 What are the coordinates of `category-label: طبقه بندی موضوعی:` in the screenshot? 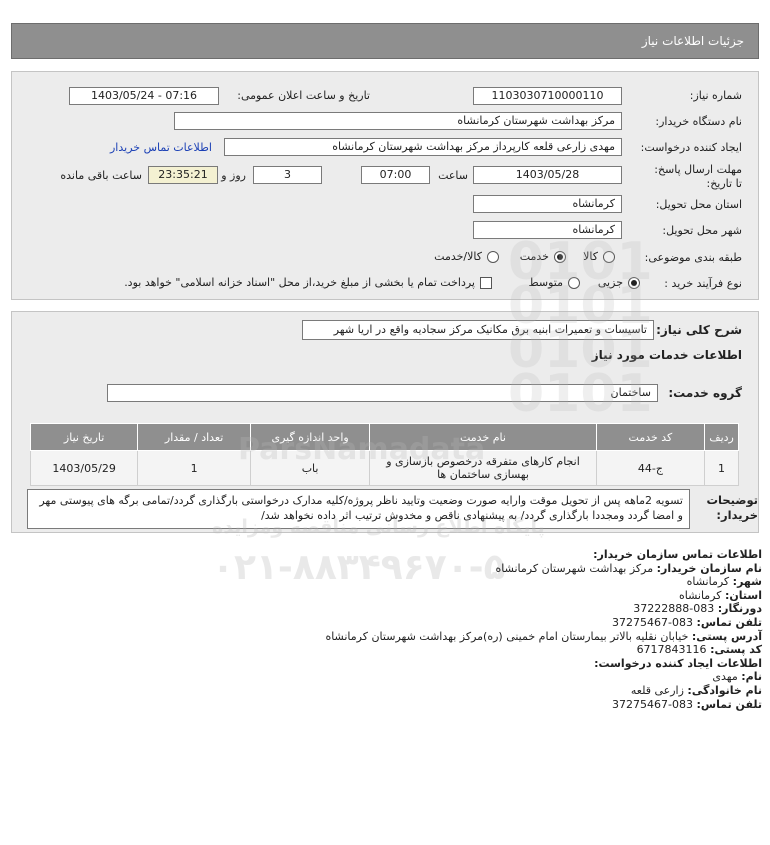 It's located at (693, 257).